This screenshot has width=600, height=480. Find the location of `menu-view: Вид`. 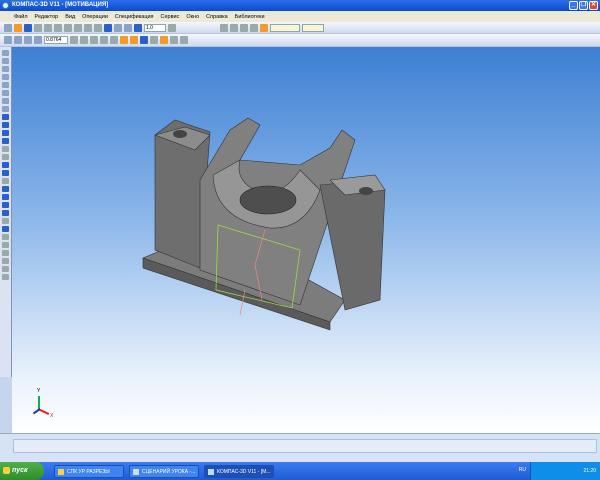

menu-view: Вид is located at coordinates (70, 17).